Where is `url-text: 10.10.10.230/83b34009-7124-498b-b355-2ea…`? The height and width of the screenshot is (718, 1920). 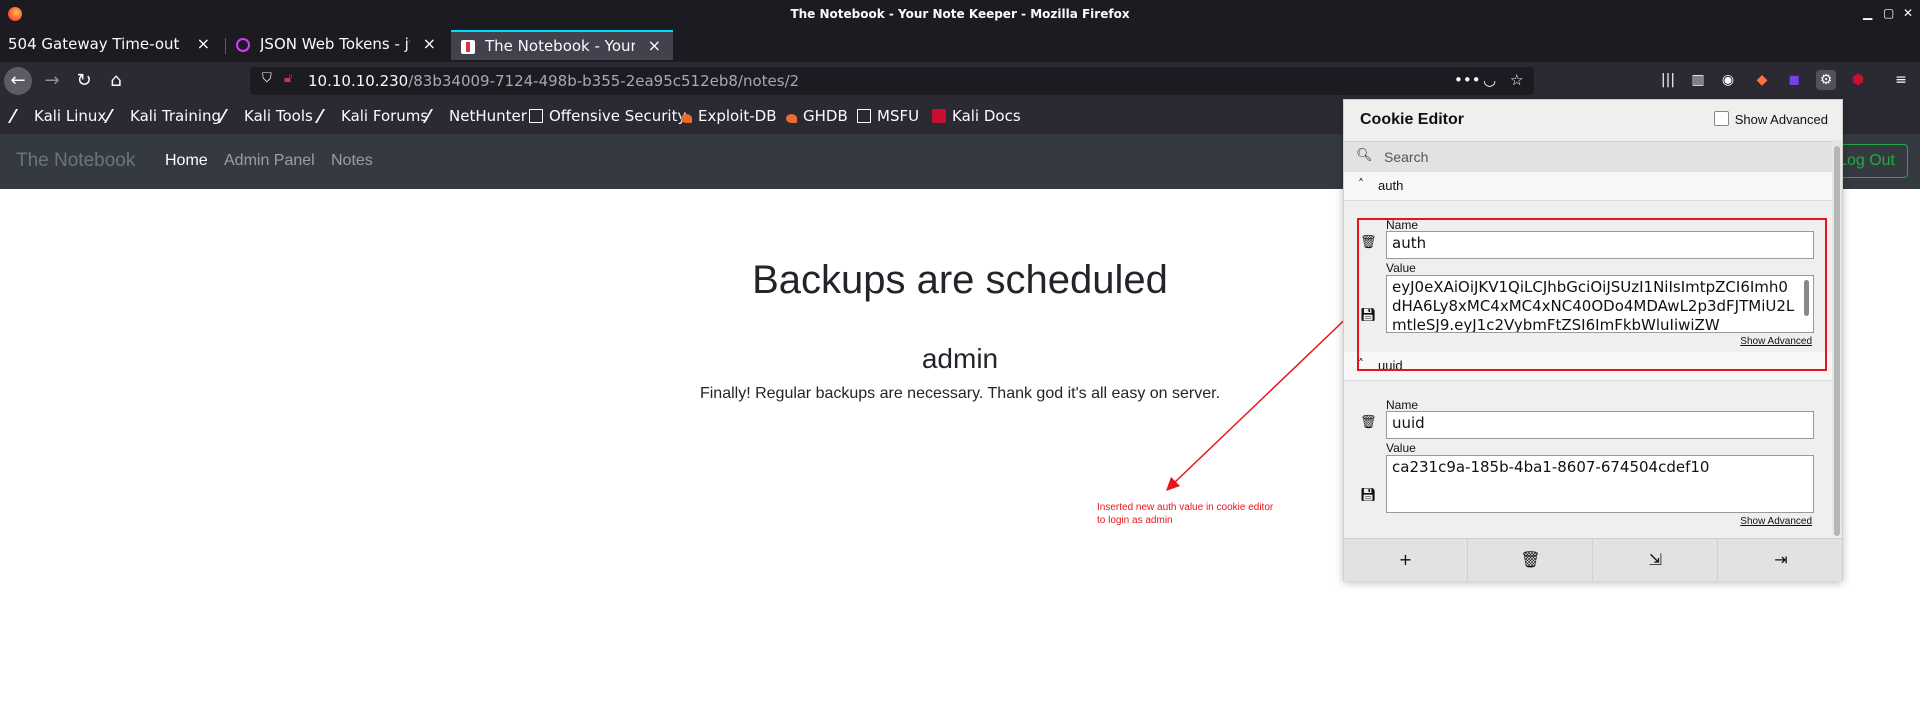
url-text: 10.10.10.230/83b34009-7124-498b-b355-2ea… is located at coordinates (553, 81).